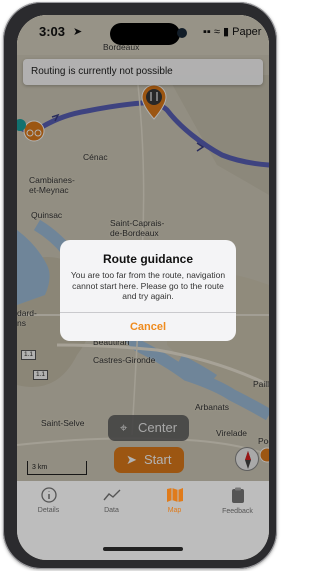 The width and height of the screenshot is (320, 571). What do you see at coordinates (143, 549) in the screenshot?
I see `home-indicator` at bounding box center [143, 549].